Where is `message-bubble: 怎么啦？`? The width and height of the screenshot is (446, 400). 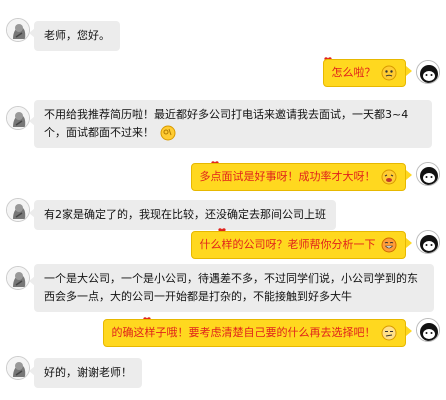 message-bubble: 怎么啦？ is located at coordinates (364, 73).